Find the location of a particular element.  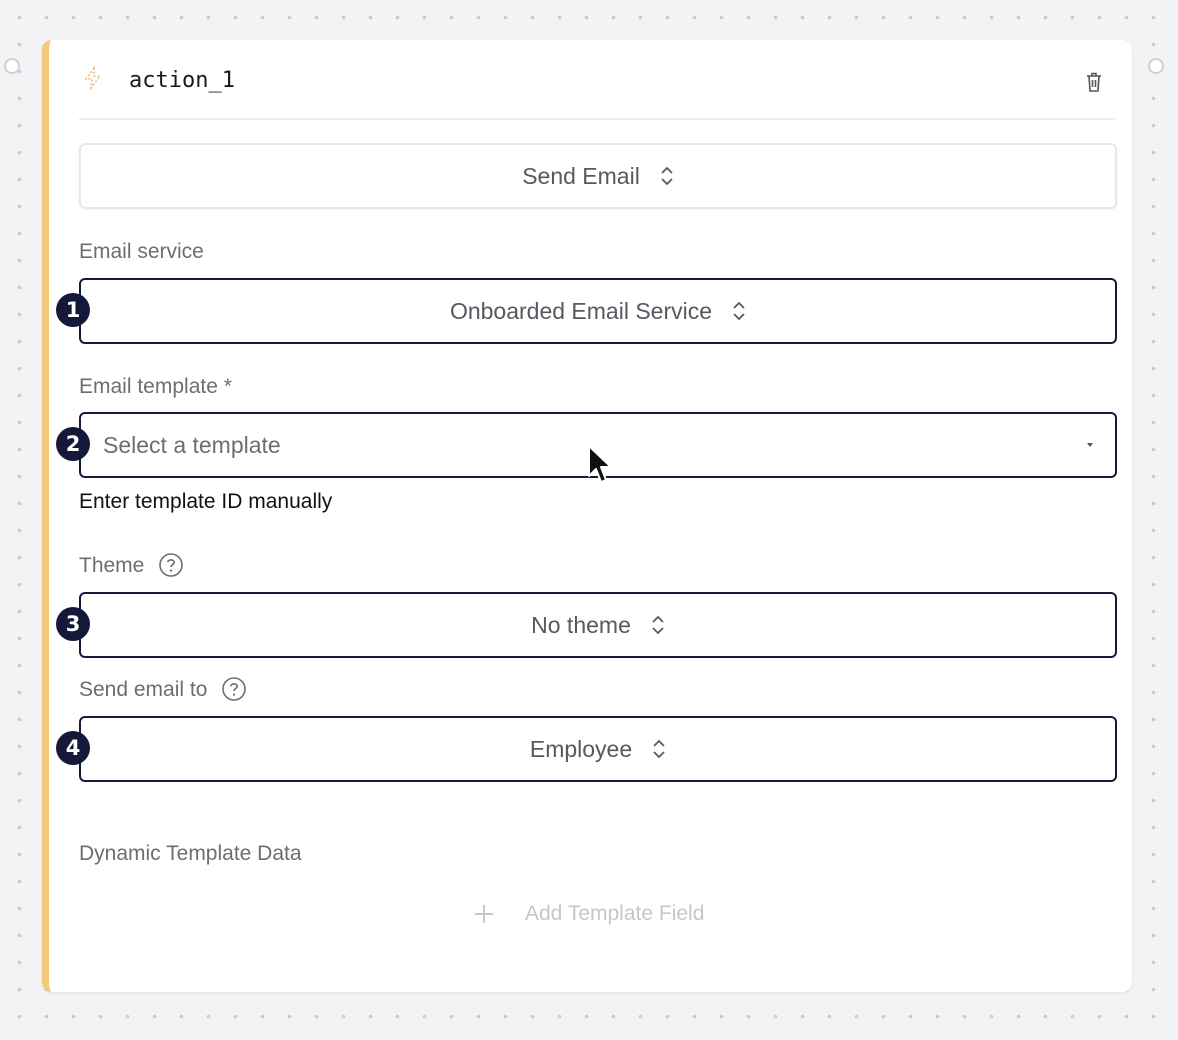

email-service-label: Email service is located at coordinates (141, 251).